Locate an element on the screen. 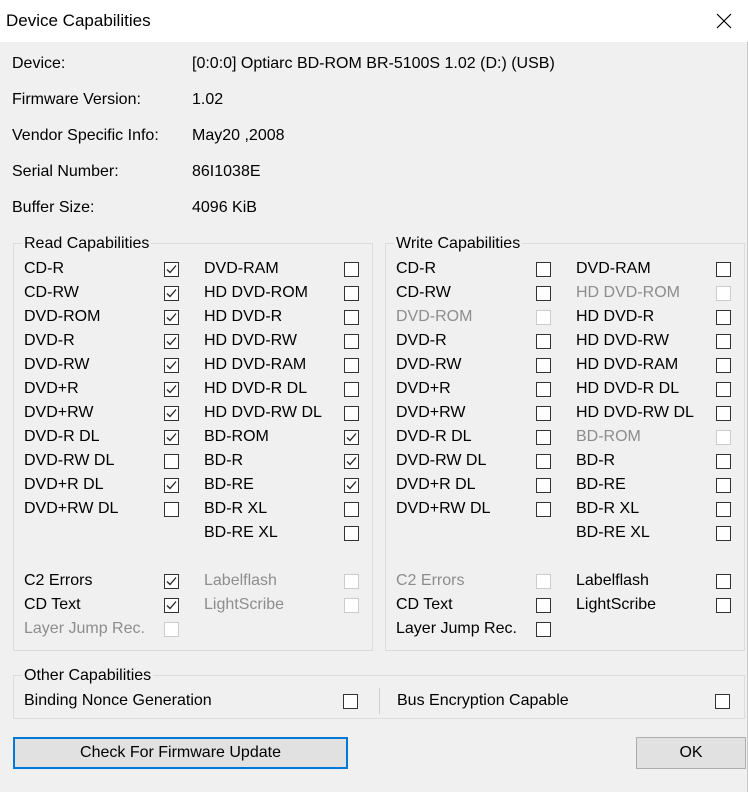 The width and height of the screenshot is (748, 792). write-hd-dvd-r-dl-label: HD DVD-R DL is located at coordinates (628, 388).